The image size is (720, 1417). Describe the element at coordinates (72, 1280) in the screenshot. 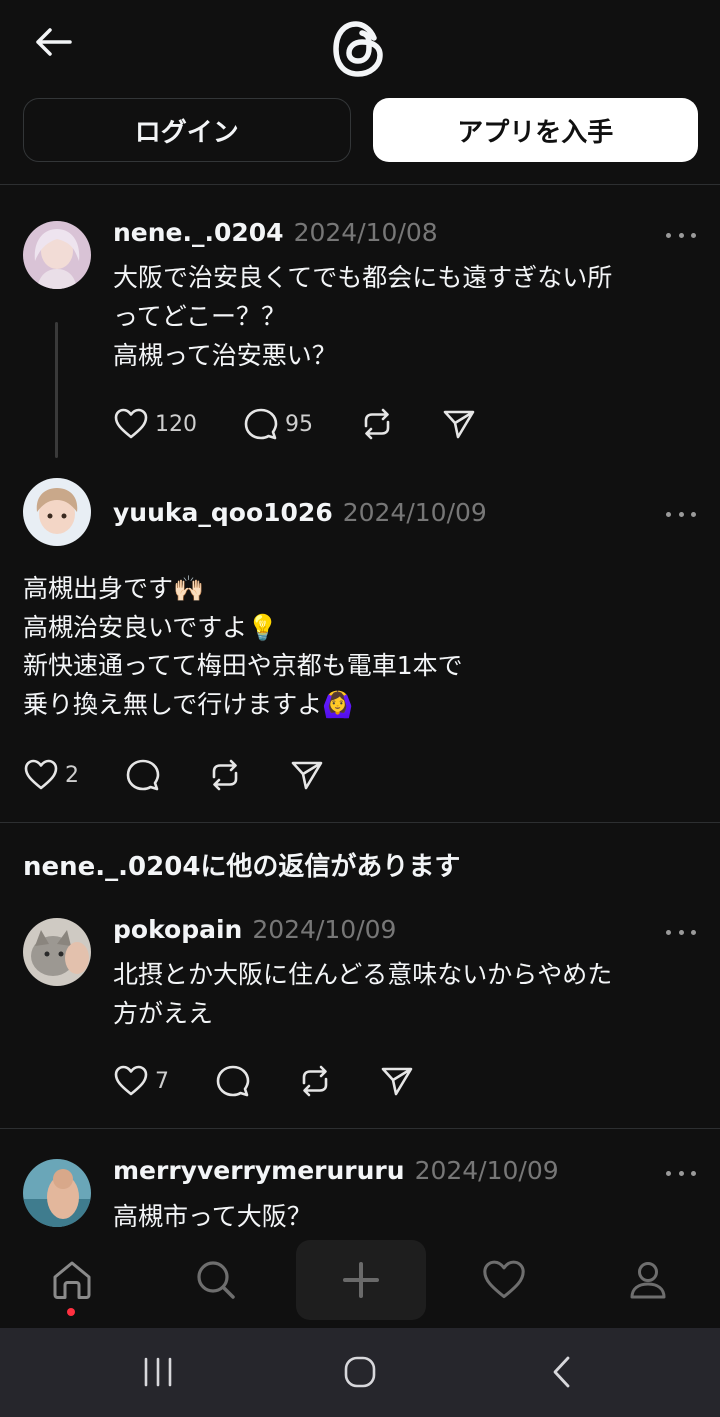

I see `home-icon` at that location.